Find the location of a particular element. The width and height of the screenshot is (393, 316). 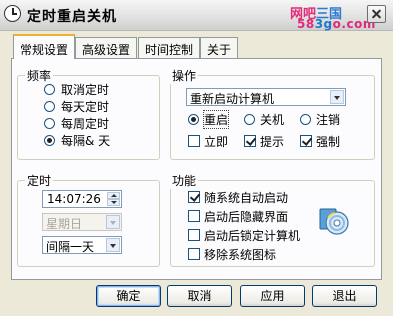

cancel-button: 取消 is located at coordinates (199, 296).